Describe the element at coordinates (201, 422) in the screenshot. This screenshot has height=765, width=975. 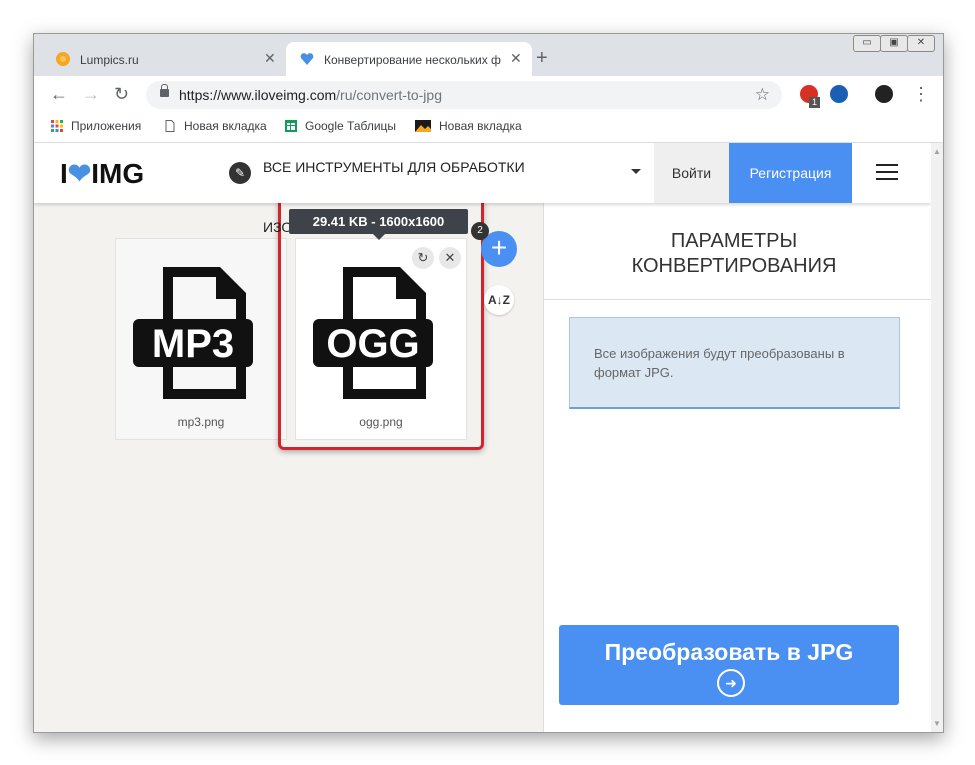
I see `file-name: mp3.png` at that location.